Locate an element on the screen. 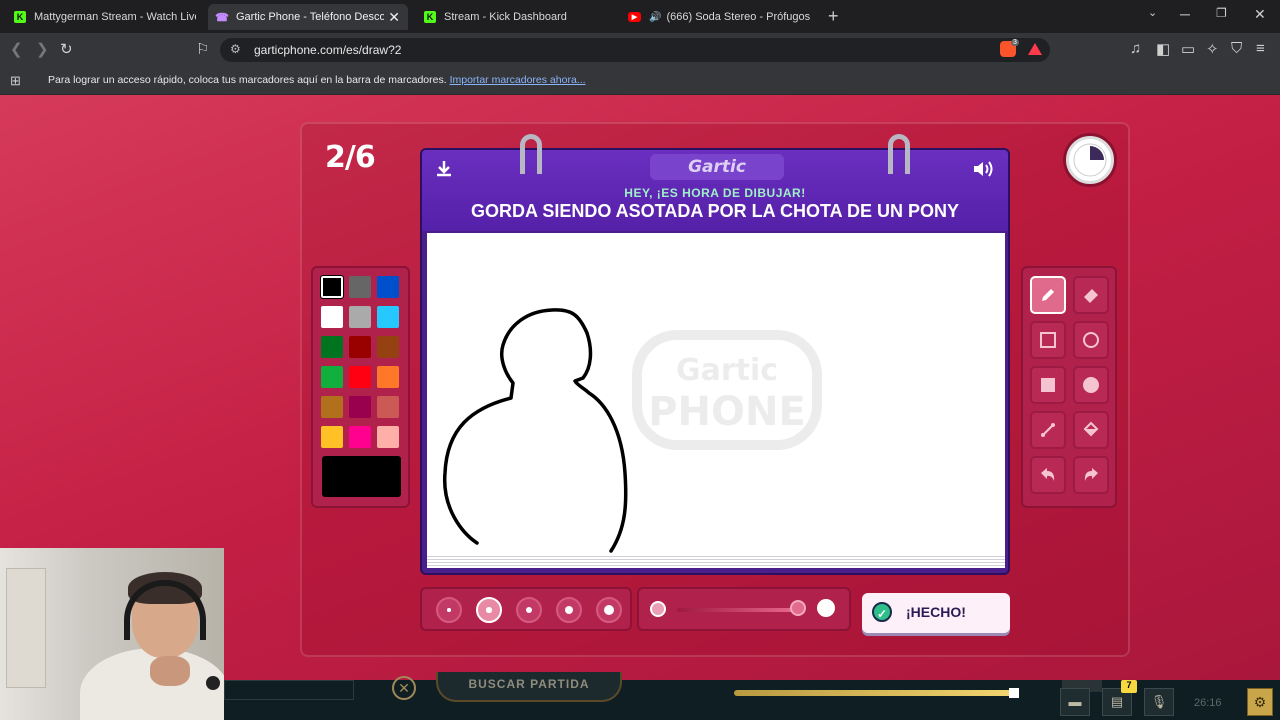 The width and height of the screenshot is (1280, 720). opacity-slider-handle is located at coordinates (798, 608).